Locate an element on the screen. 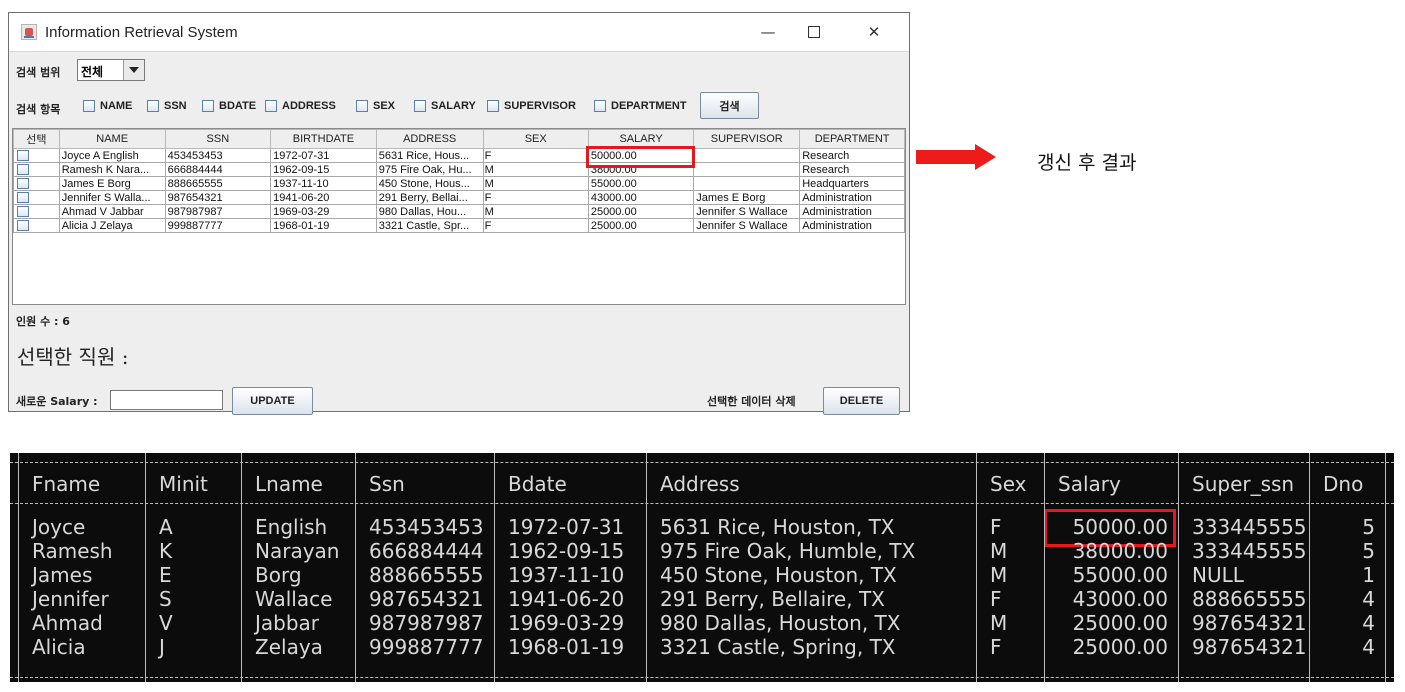 This screenshot has width=1405, height=692. java-app-icon is located at coordinates (29, 32).